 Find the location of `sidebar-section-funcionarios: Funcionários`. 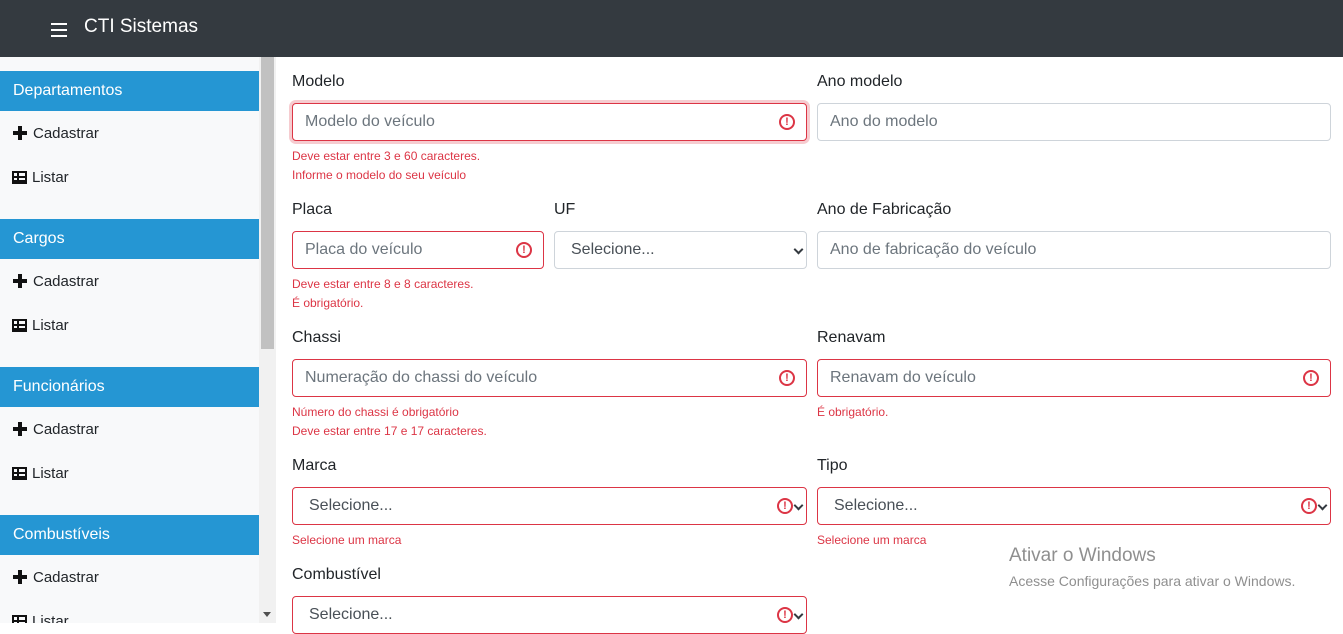

sidebar-section-funcionarios: Funcionários is located at coordinates (129, 387).